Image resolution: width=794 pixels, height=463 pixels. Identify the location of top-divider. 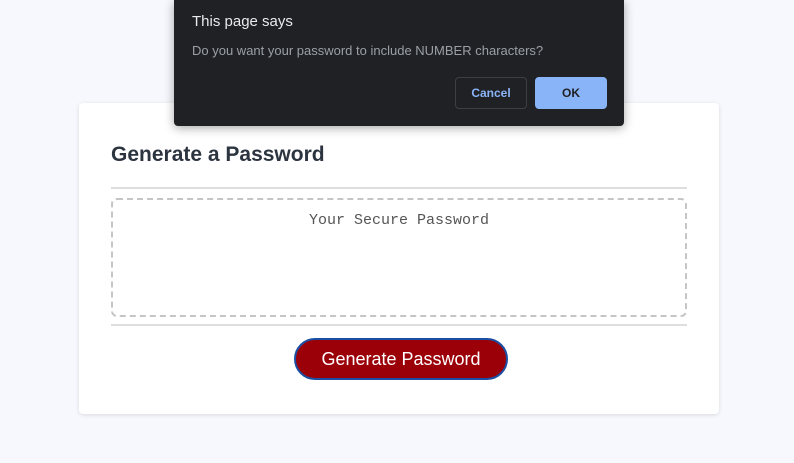
(399, 188).